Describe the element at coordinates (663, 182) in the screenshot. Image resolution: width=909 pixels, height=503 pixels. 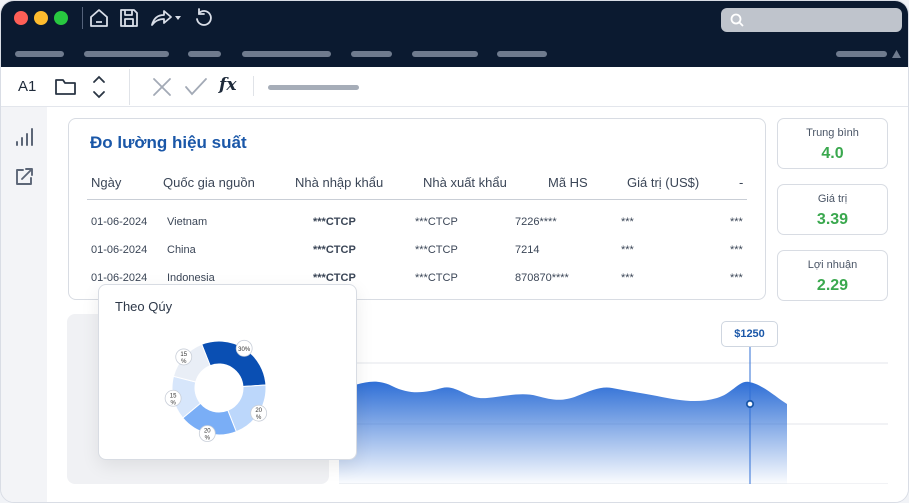
I see `column-header-value: Giá trị (US$)` at that location.